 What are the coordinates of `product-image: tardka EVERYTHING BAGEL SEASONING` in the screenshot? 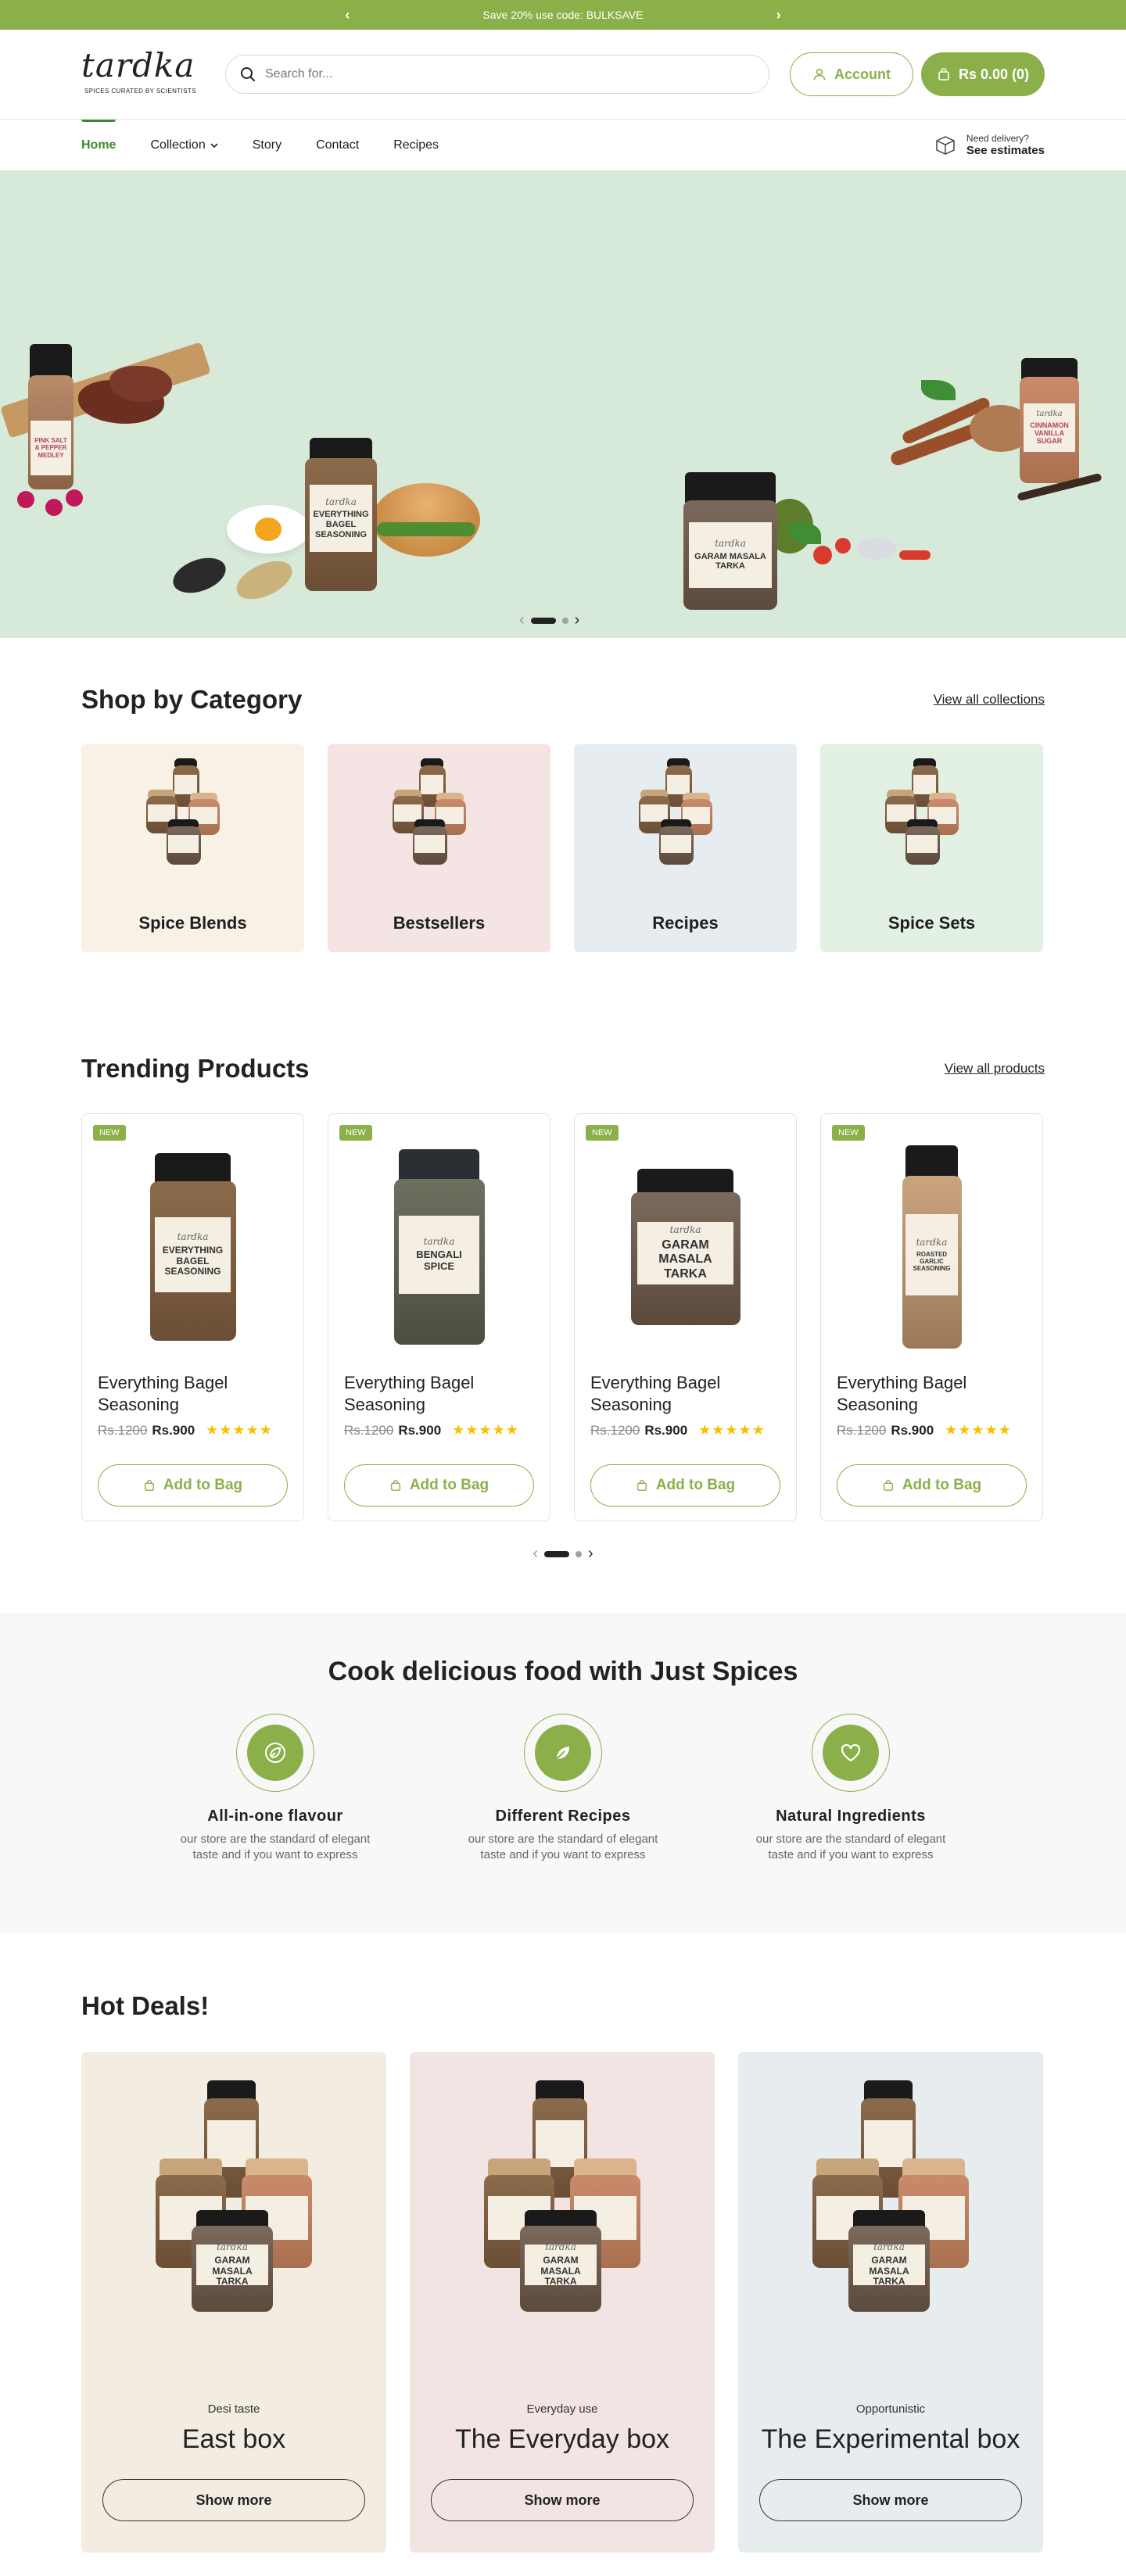 It's located at (192, 1243).